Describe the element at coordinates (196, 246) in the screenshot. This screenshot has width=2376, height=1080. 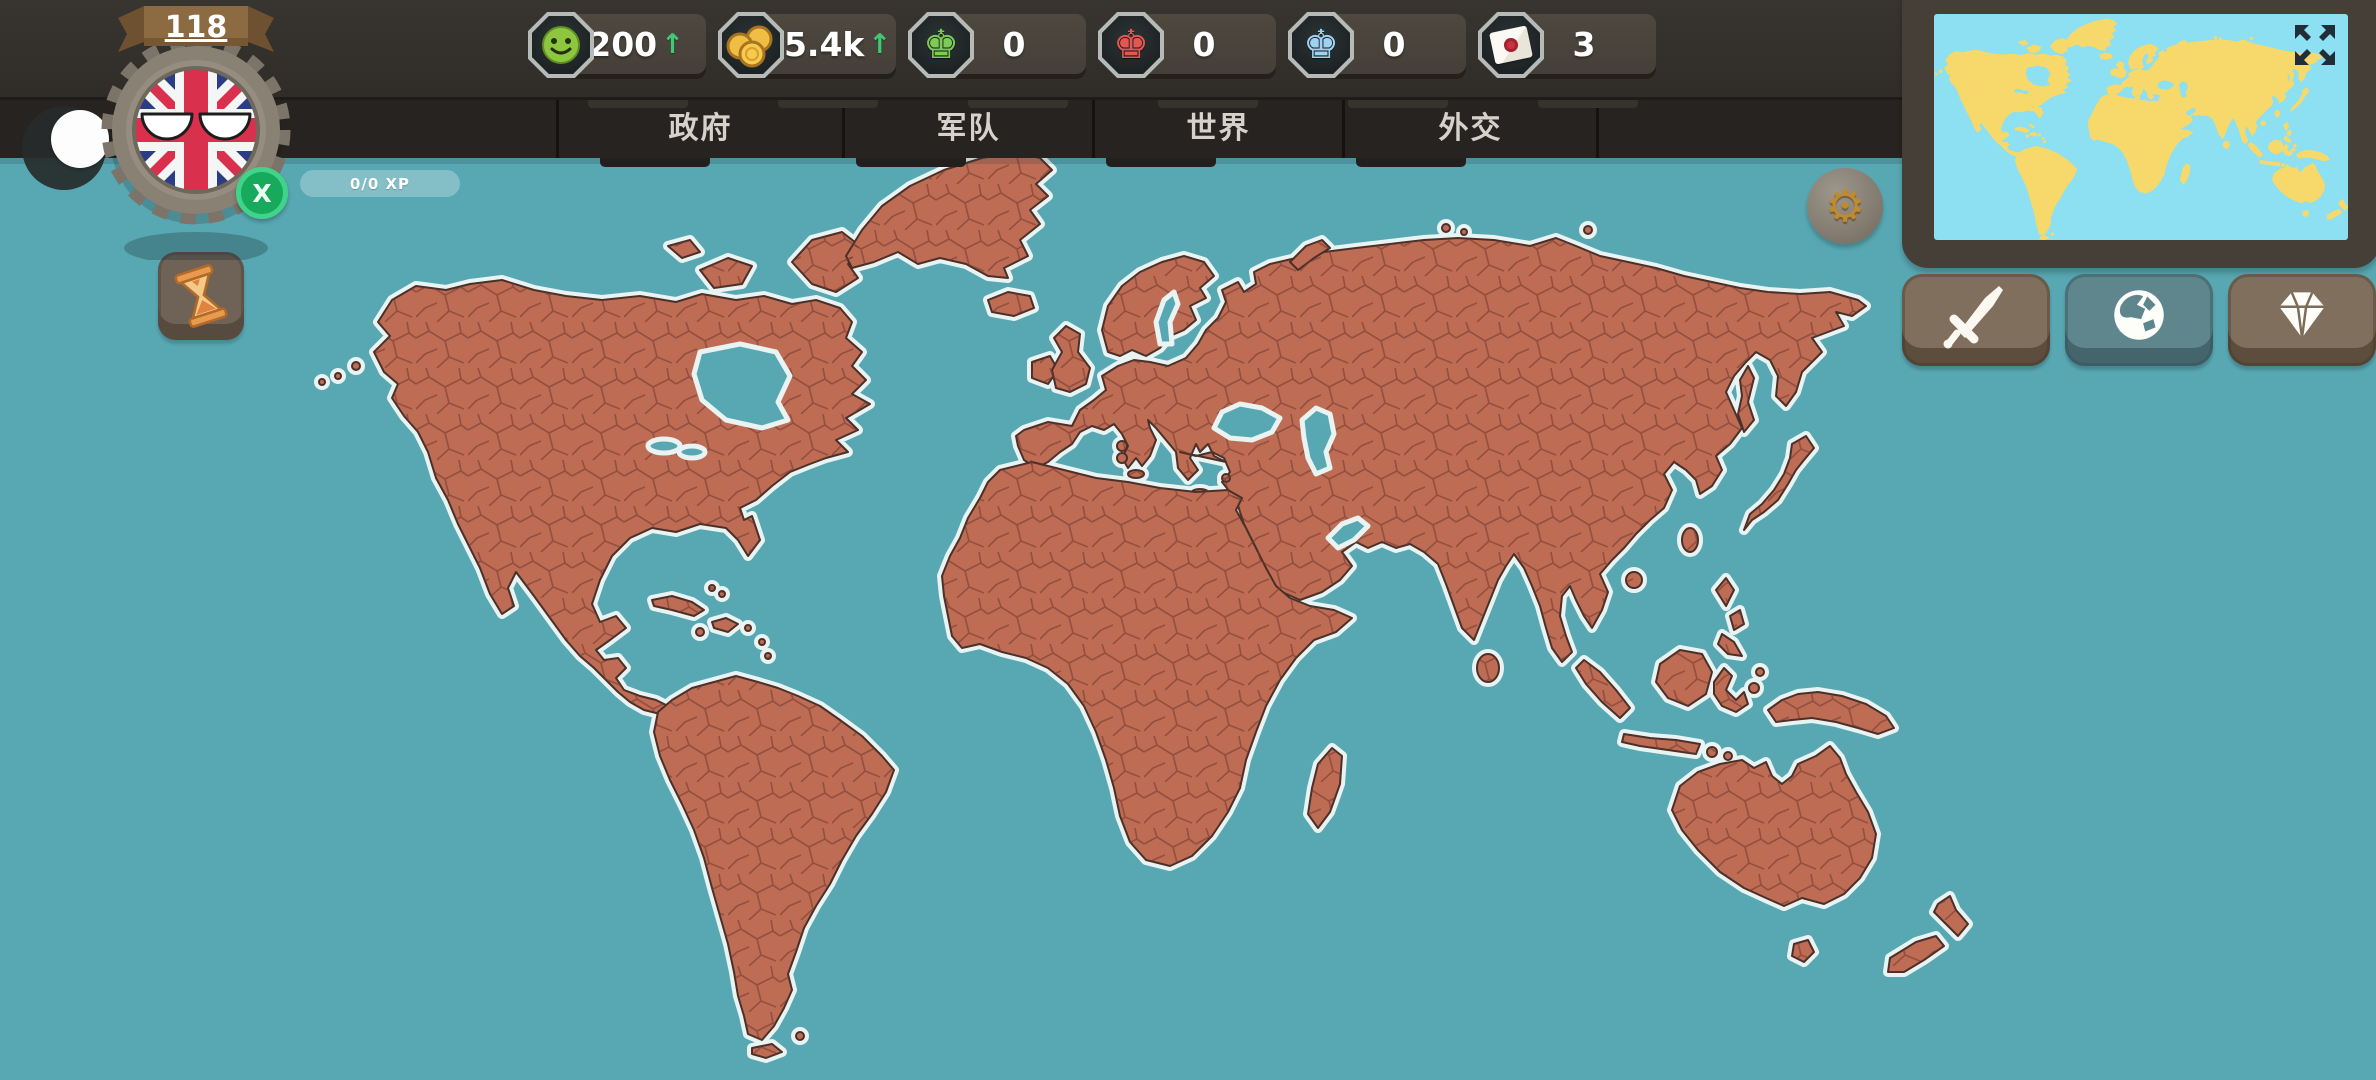
I see `avatar-ground-shadow` at that location.